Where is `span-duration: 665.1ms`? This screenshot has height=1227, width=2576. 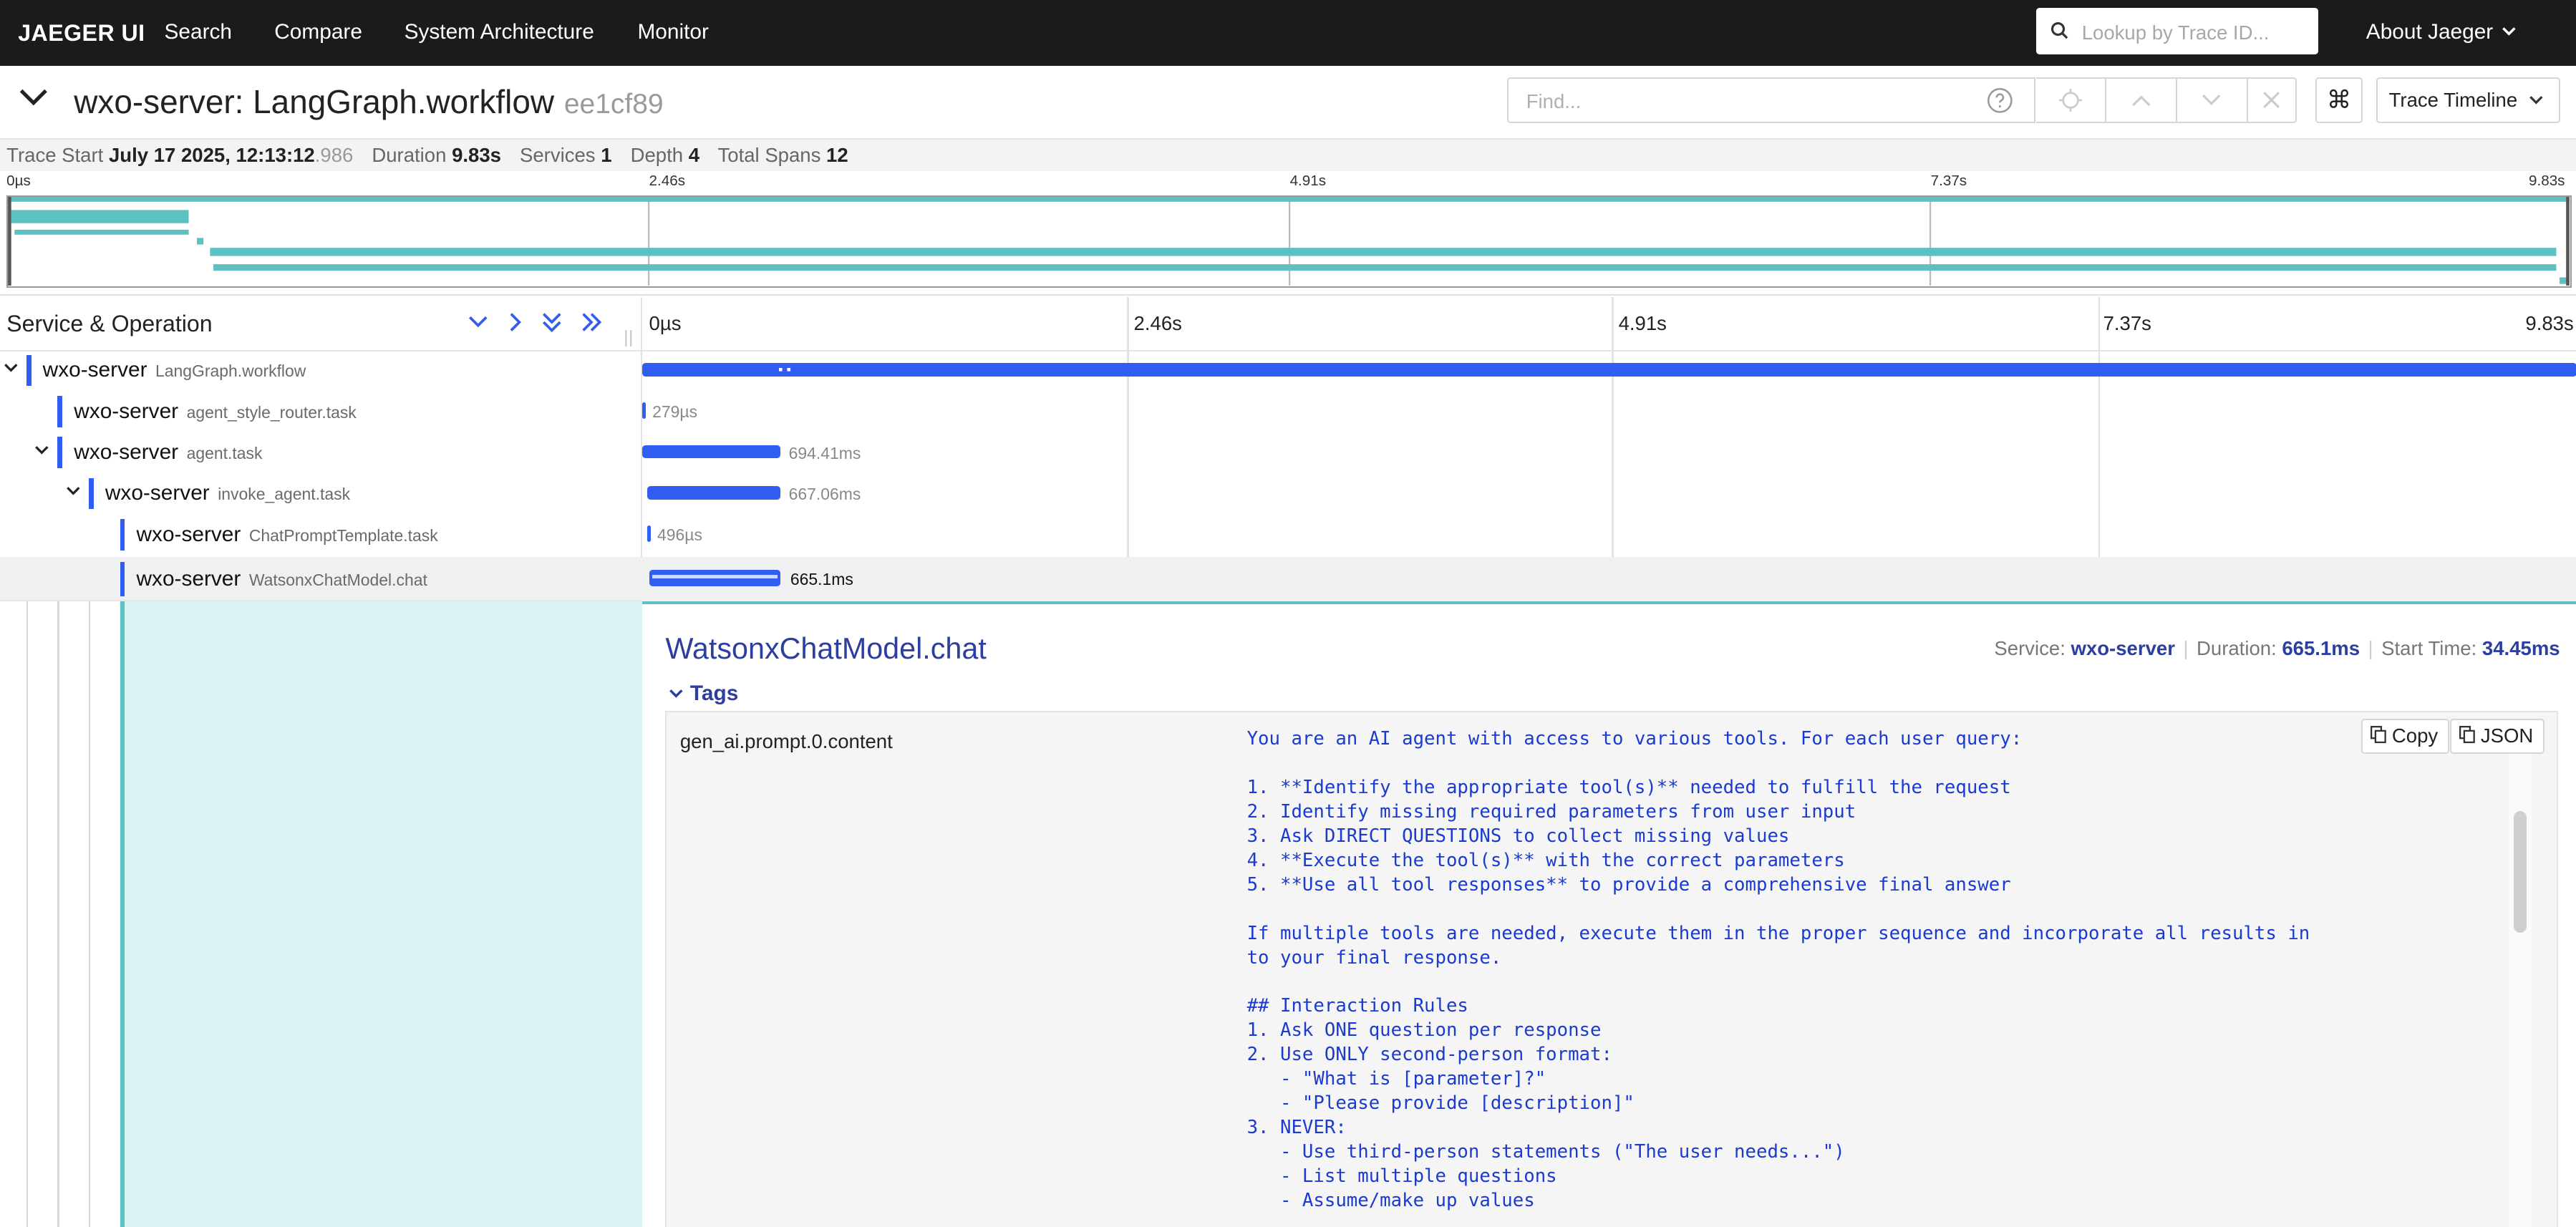 span-duration: 665.1ms is located at coordinates (822, 579).